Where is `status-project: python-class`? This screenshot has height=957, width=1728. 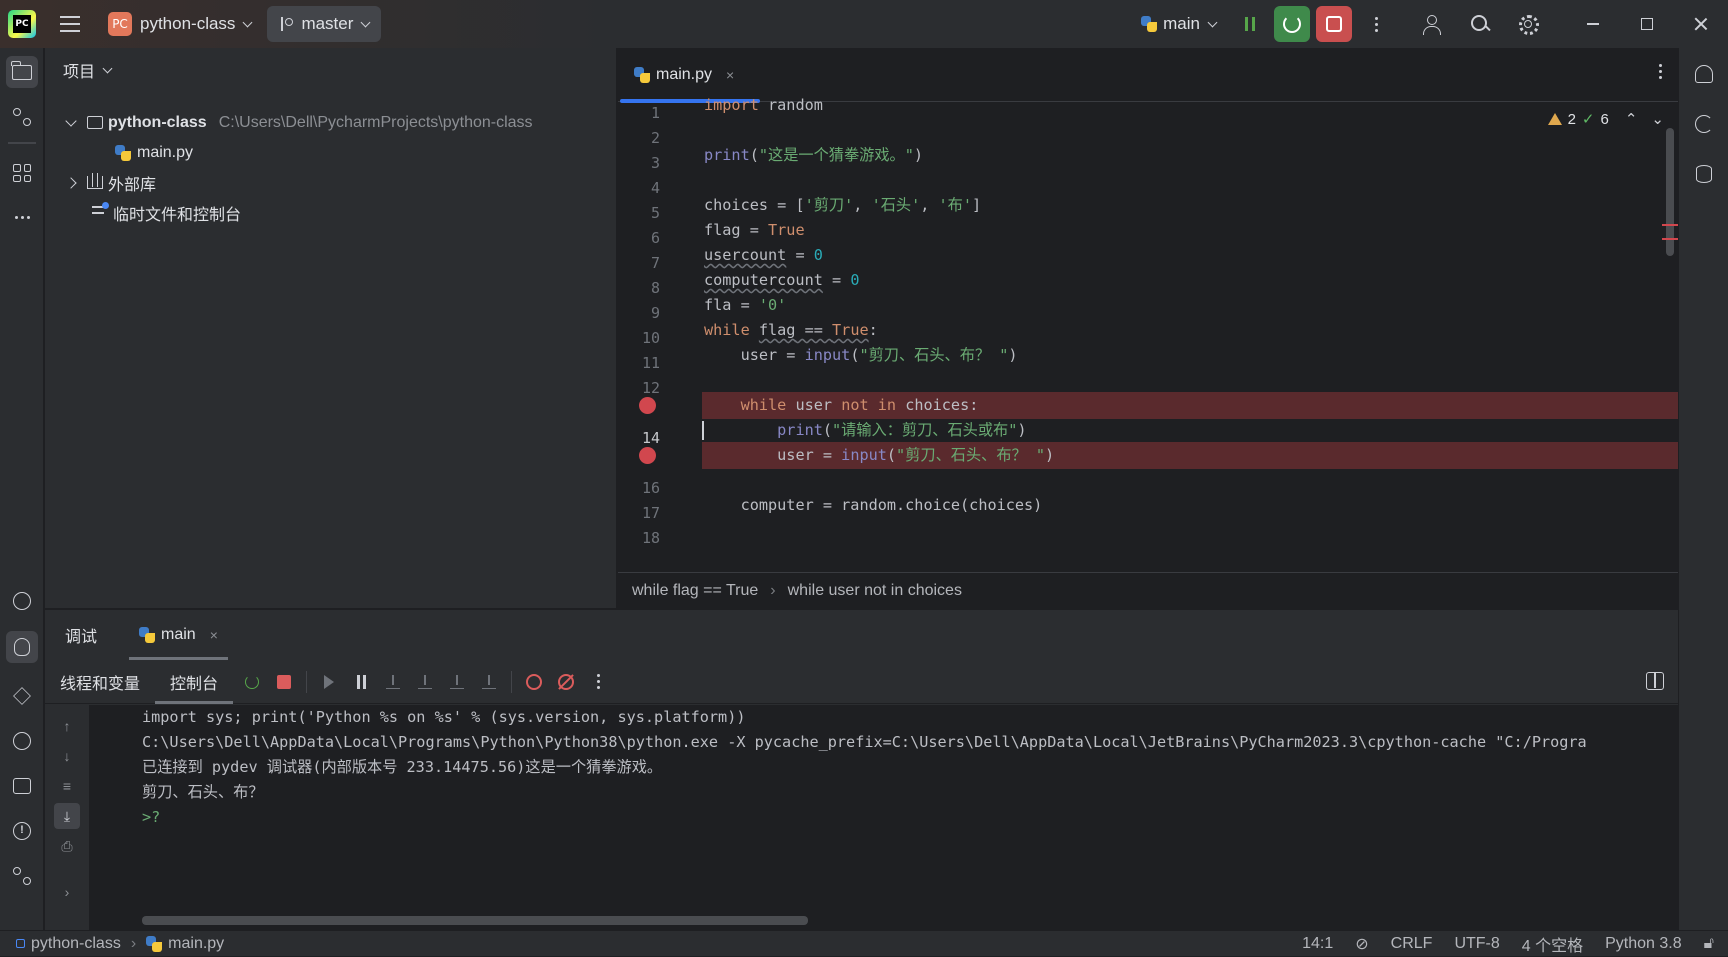 status-project: python-class is located at coordinates (76, 944).